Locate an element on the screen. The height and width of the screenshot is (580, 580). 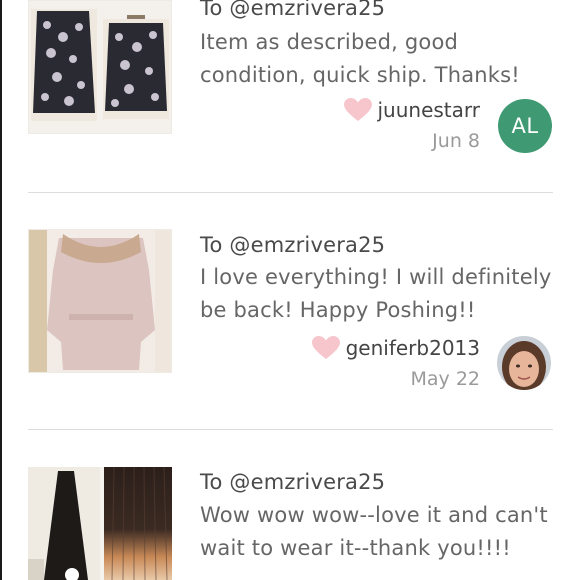
reviewer-username: geniferb2013 is located at coordinates (413, 348).